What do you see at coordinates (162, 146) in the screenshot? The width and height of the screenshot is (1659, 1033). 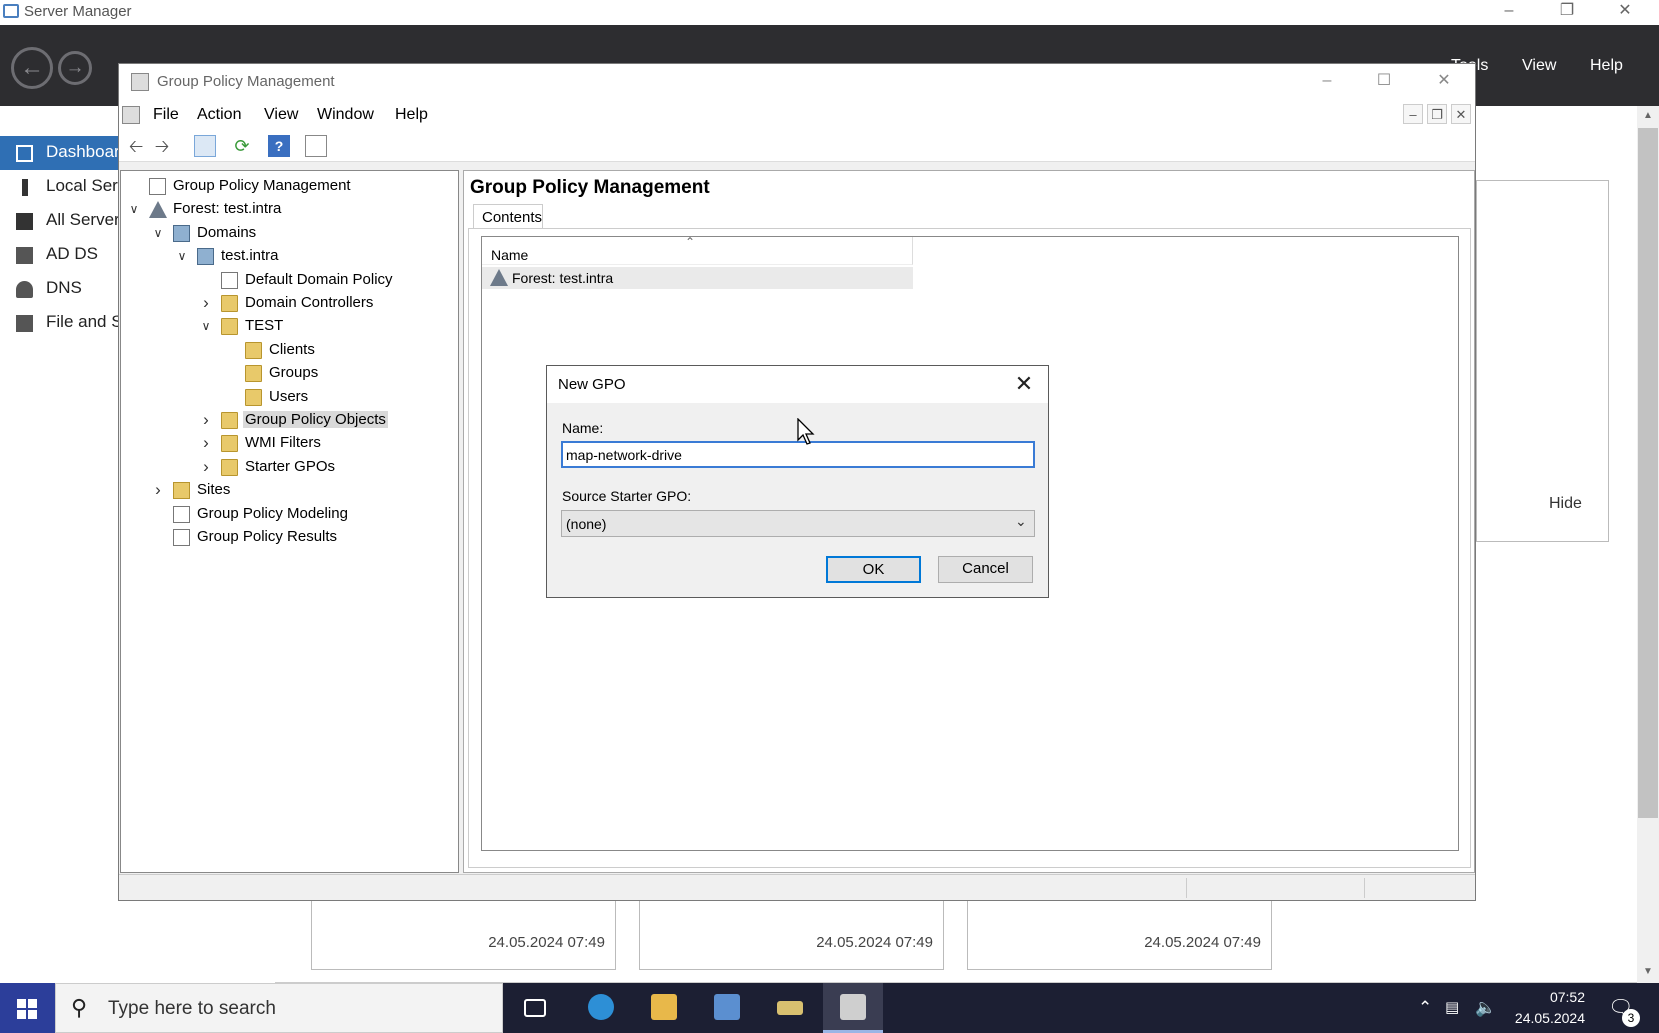 I see `forward-icon: 🡢` at bounding box center [162, 146].